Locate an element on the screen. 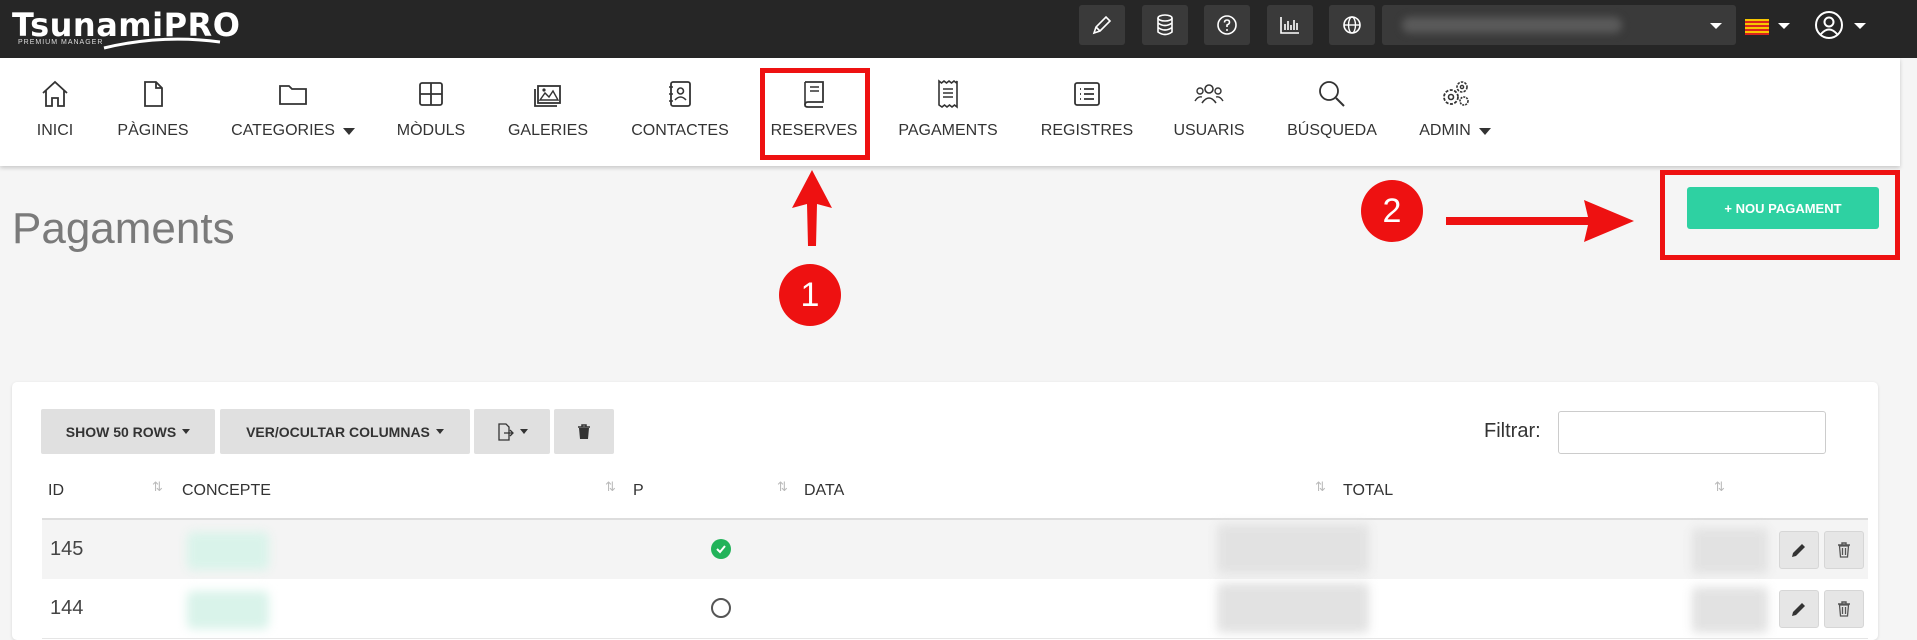 The width and height of the screenshot is (1917, 640). column-header-concepte: CONCEPTE is located at coordinates (226, 491).